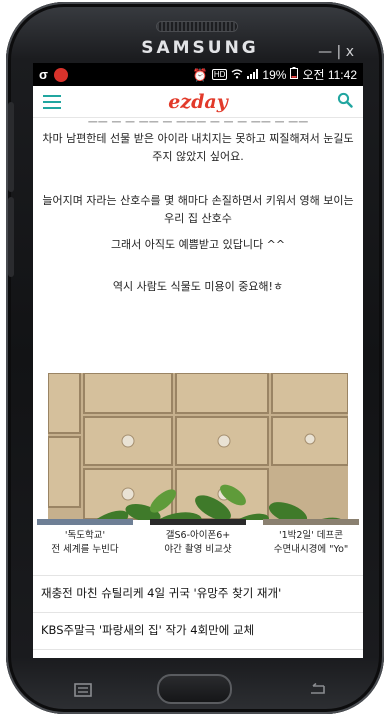 The image size is (388, 716). Describe the element at coordinates (311, 535) in the screenshot. I see `related-title: '1박2일' 데프콘` at that location.